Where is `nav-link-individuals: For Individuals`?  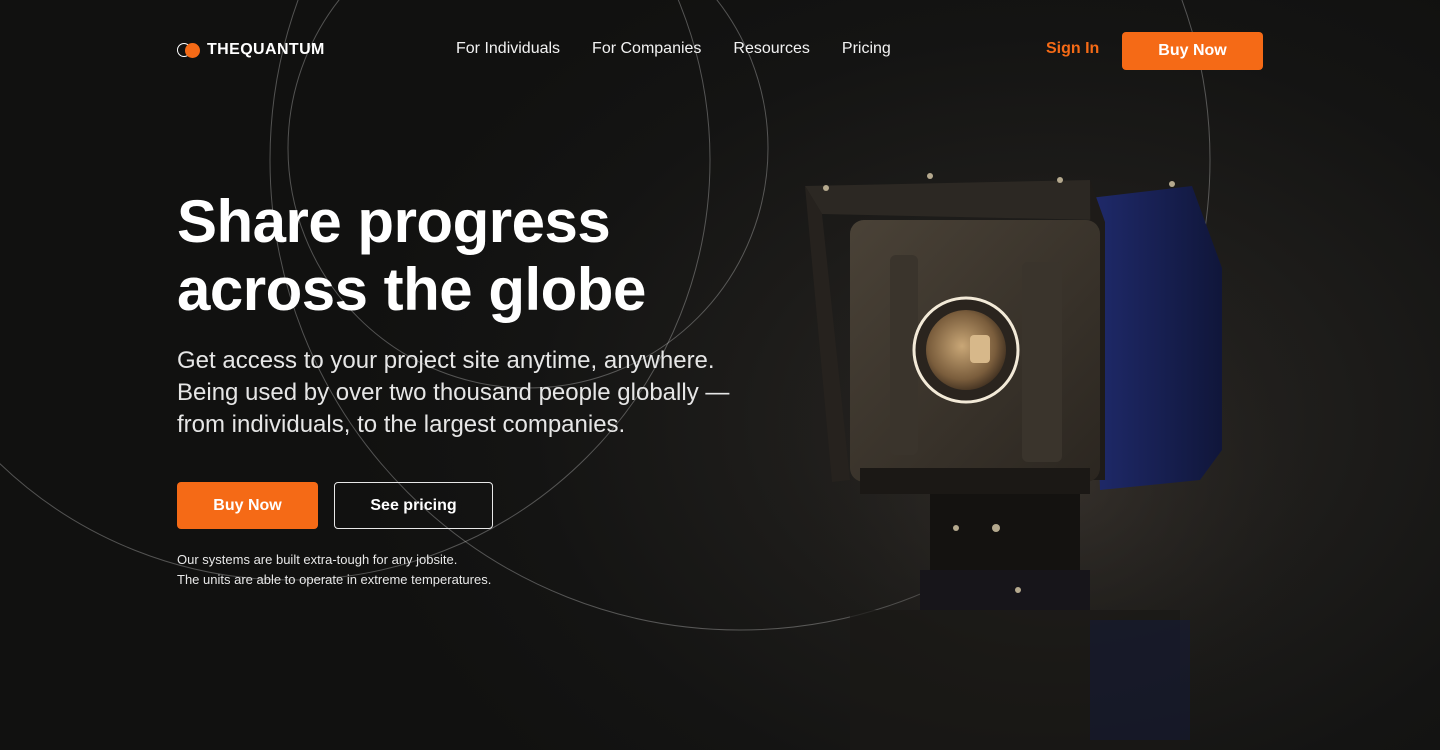 nav-link-individuals: For Individuals is located at coordinates (508, 49).